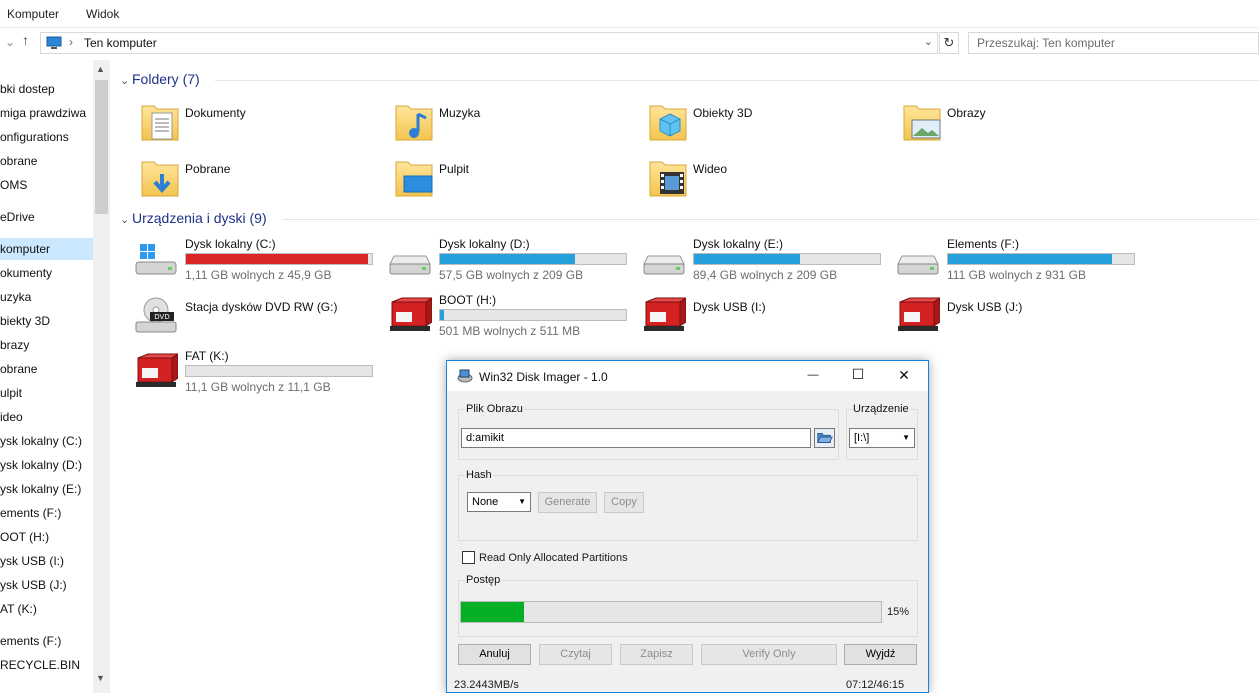 Image resolution: width=1259 pixels, height=693 pixels. I want to click on drive-tile: BOOT (H:) 501 MB wolnych z 511 MB, so click(513, 318).